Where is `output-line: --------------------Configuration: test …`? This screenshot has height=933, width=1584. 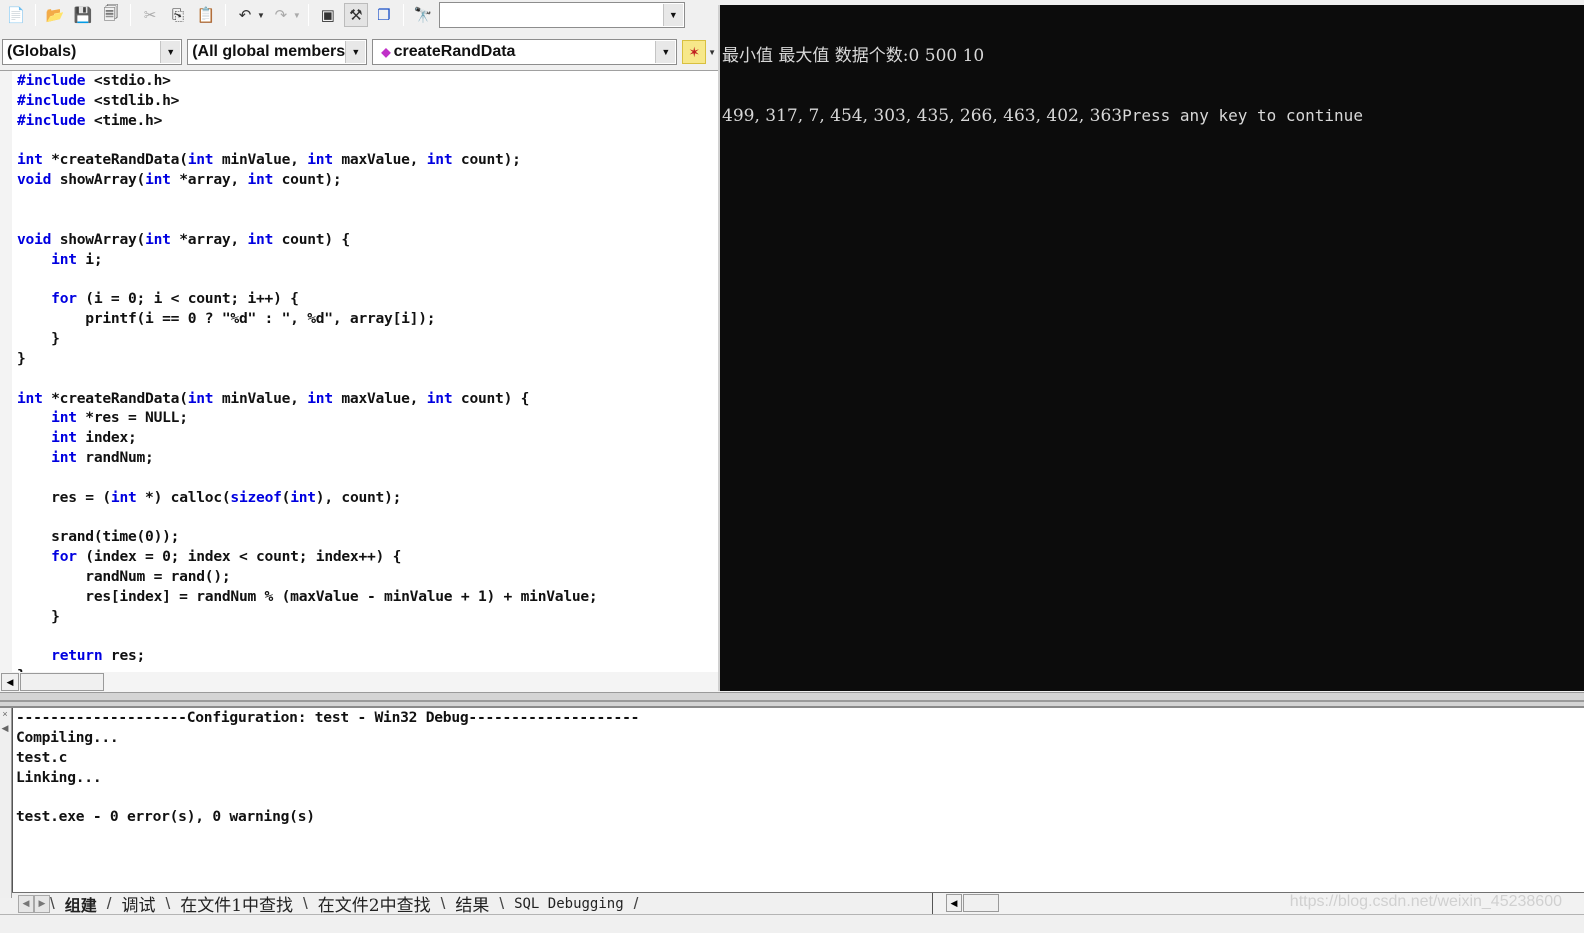
output-line: --------------------Configuration: test … is located at coordinates (328, 717).